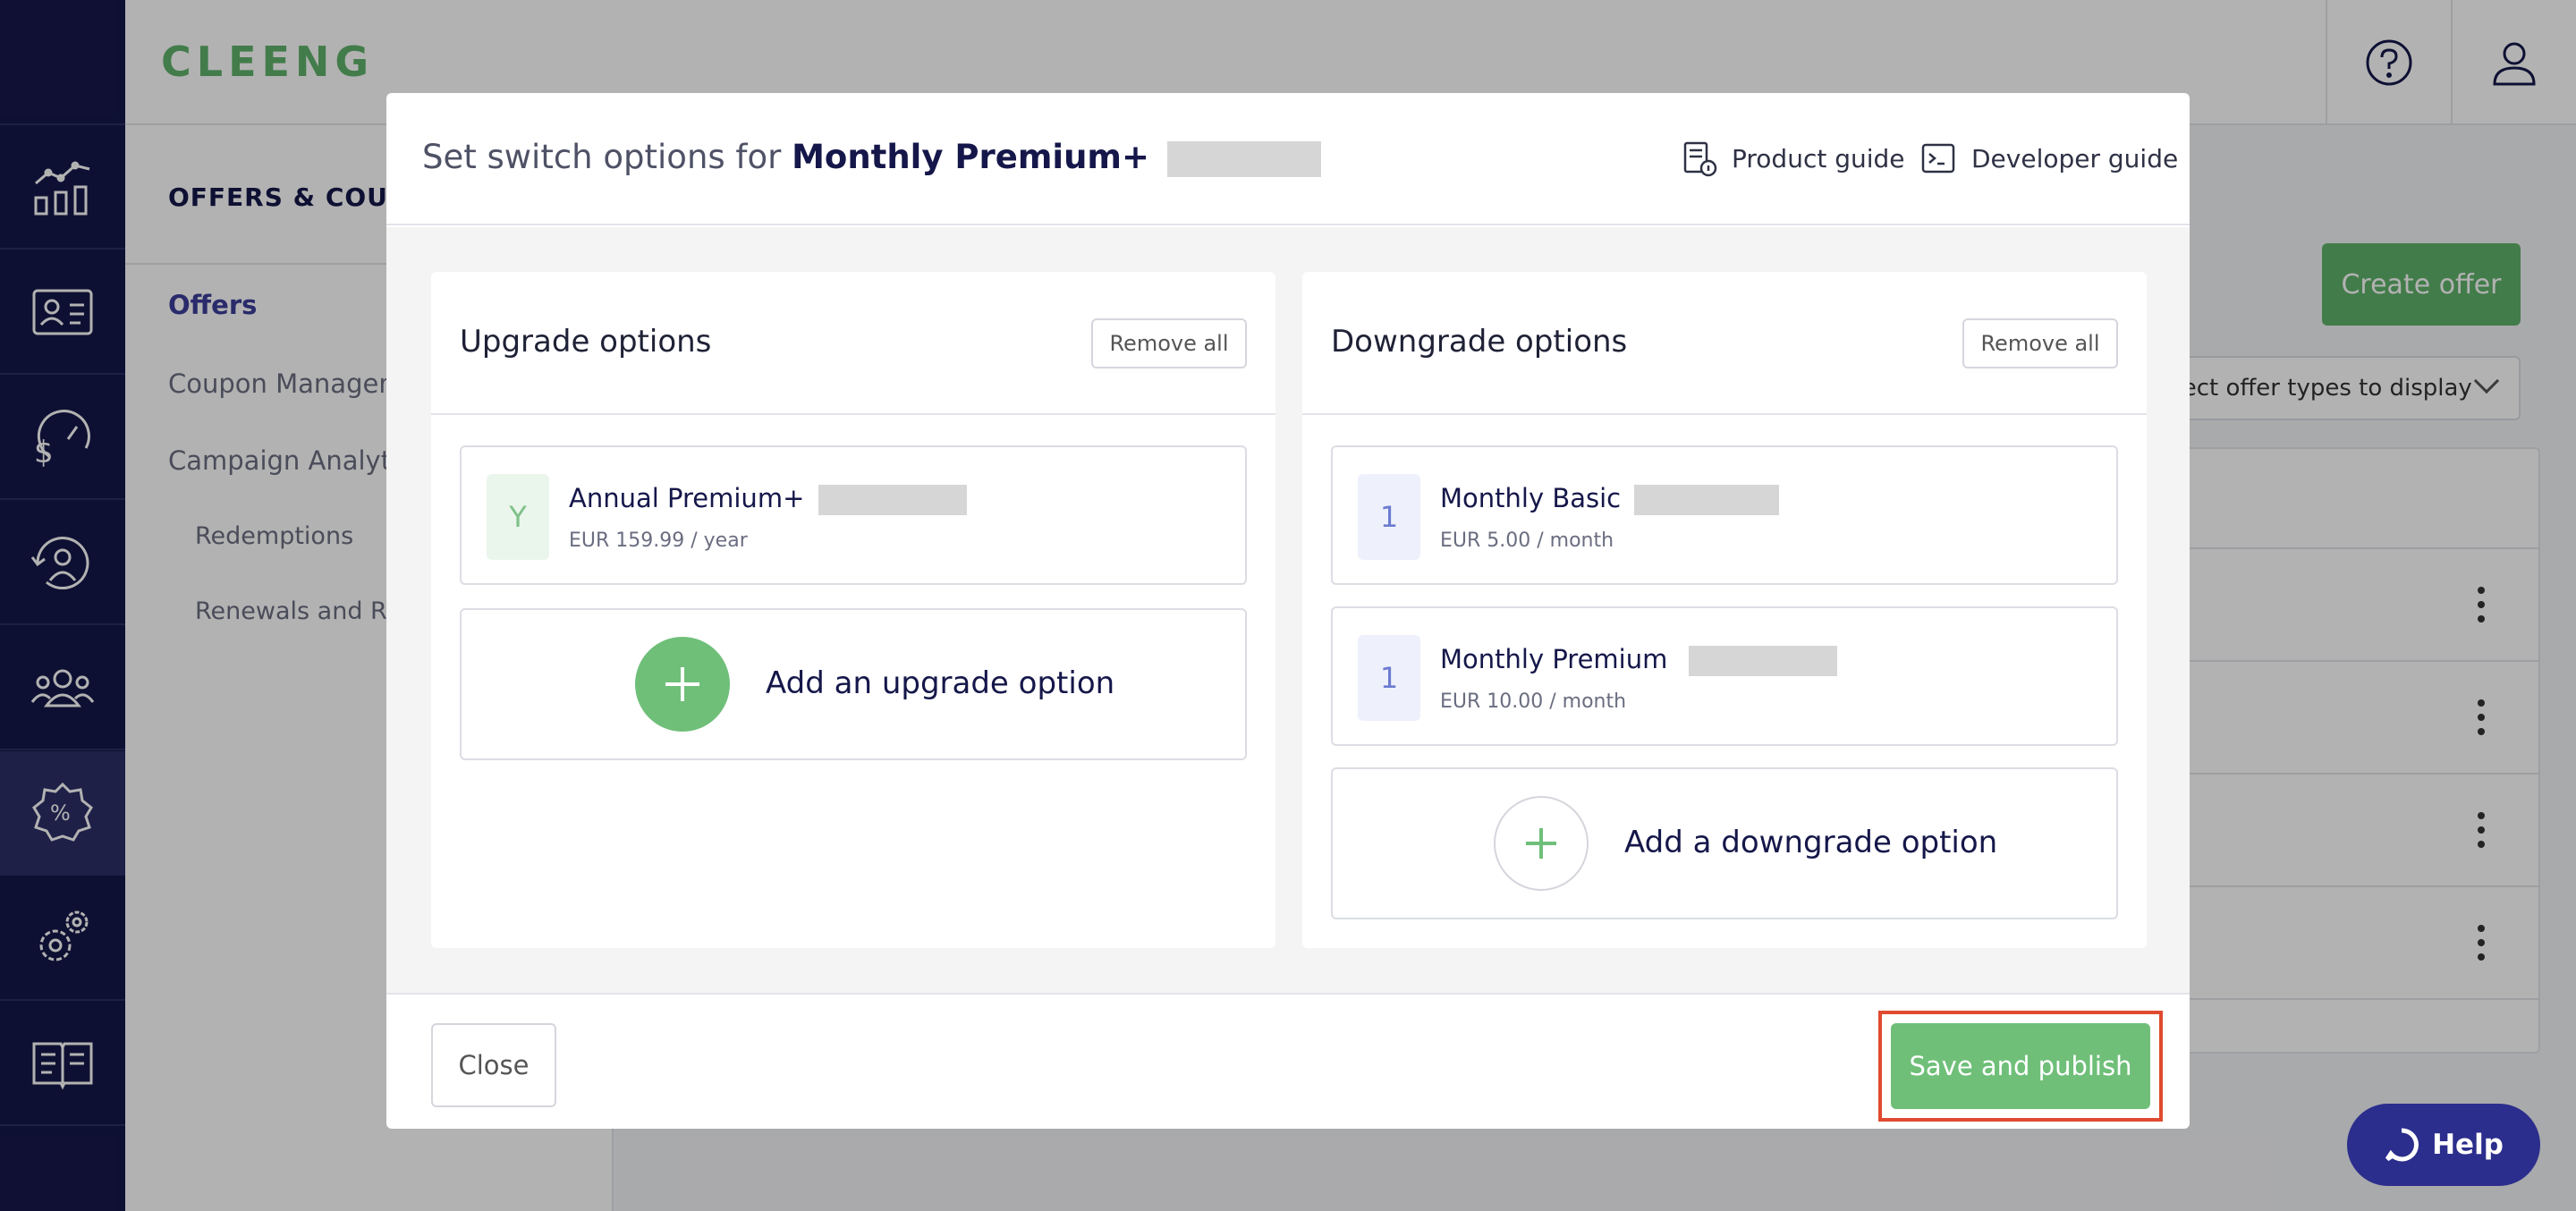  Describe the element at coordinates (1554, 659) in the screenshot. I see `option-name-text: Monthly Premium` at that location.